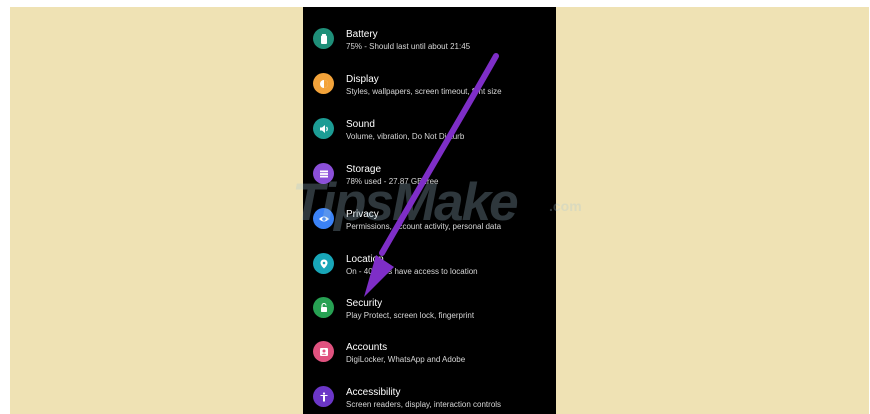 Image resolution: width=870 pixels, height=414 pixels. Describe the element at coordinates (323, 83) in the screenshot. I see `display-icon` at that location.